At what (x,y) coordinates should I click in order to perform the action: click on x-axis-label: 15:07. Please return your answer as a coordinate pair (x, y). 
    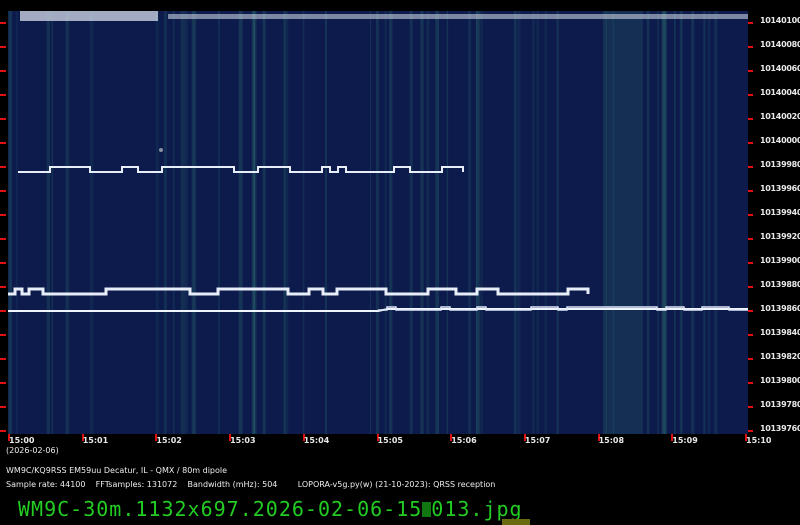
    Looking at the image, I should click on (537, 440).